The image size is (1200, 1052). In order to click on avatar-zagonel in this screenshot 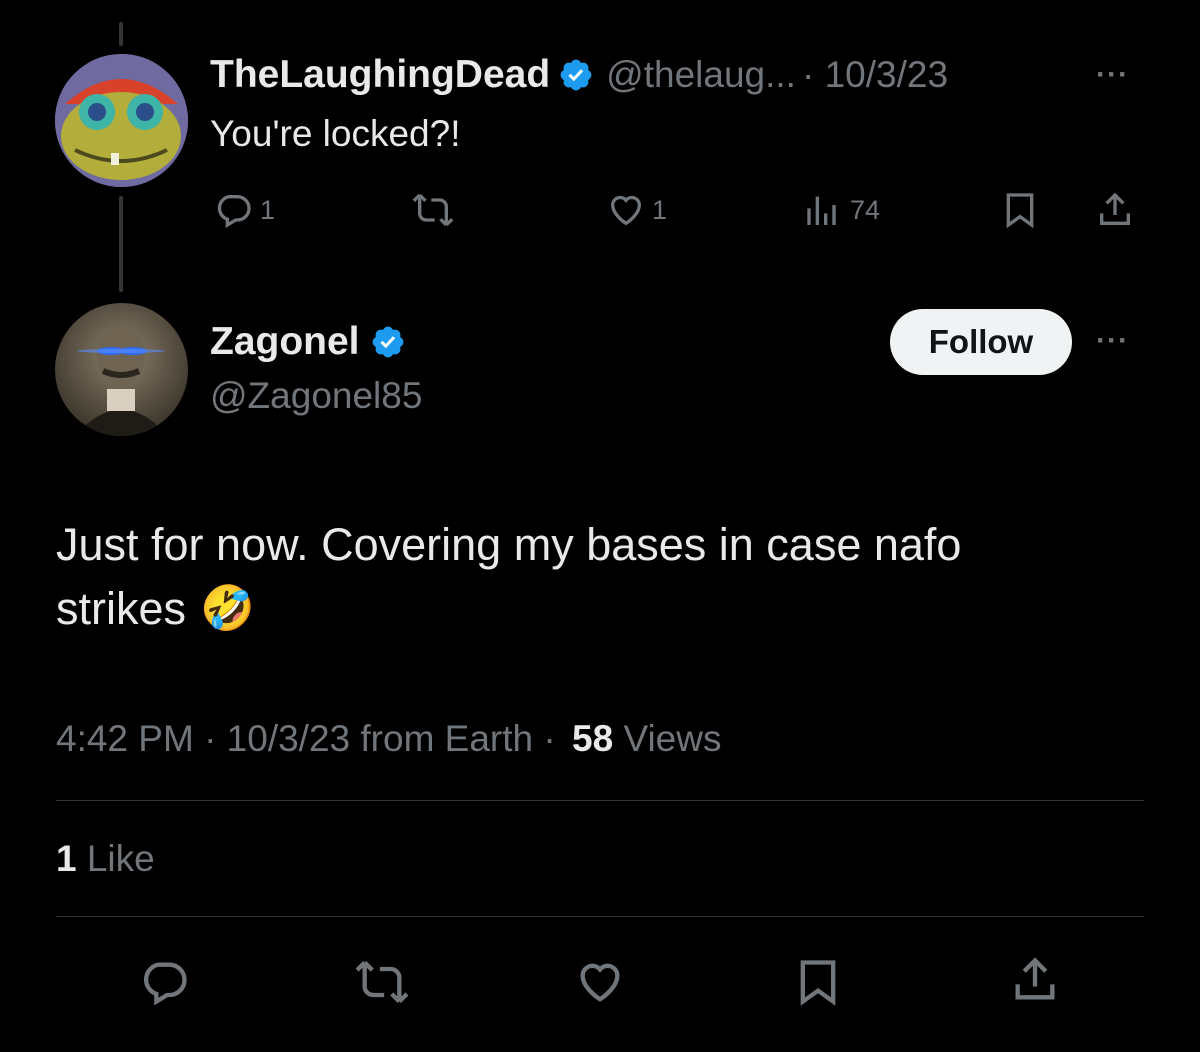, I will do `click(121, 369)`.